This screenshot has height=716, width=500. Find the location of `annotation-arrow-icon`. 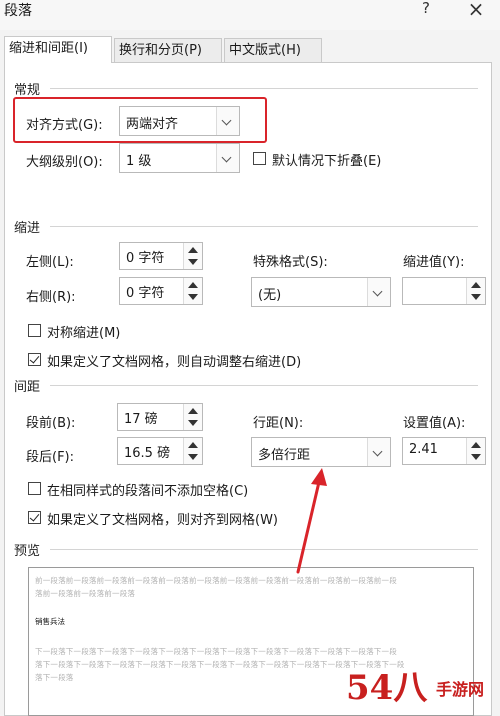

annotation-arrow-icon is located at coordinates (311, 521).